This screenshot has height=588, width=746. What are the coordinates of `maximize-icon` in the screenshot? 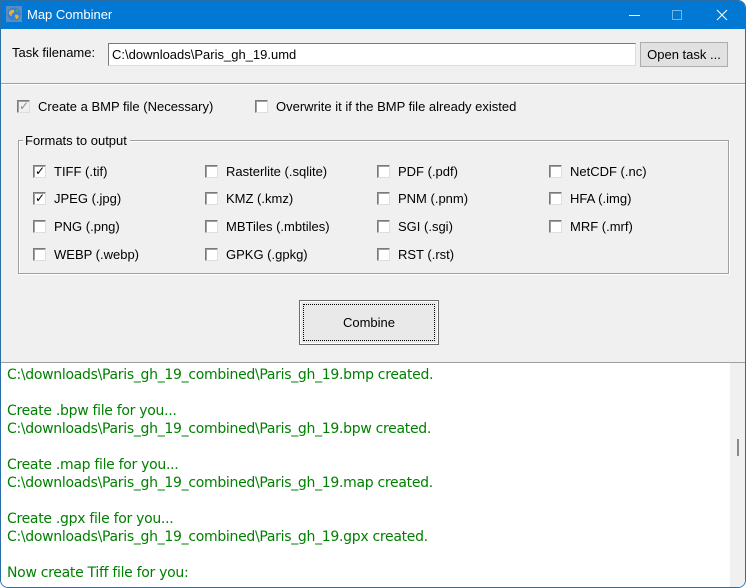 It's located at (677, 15).